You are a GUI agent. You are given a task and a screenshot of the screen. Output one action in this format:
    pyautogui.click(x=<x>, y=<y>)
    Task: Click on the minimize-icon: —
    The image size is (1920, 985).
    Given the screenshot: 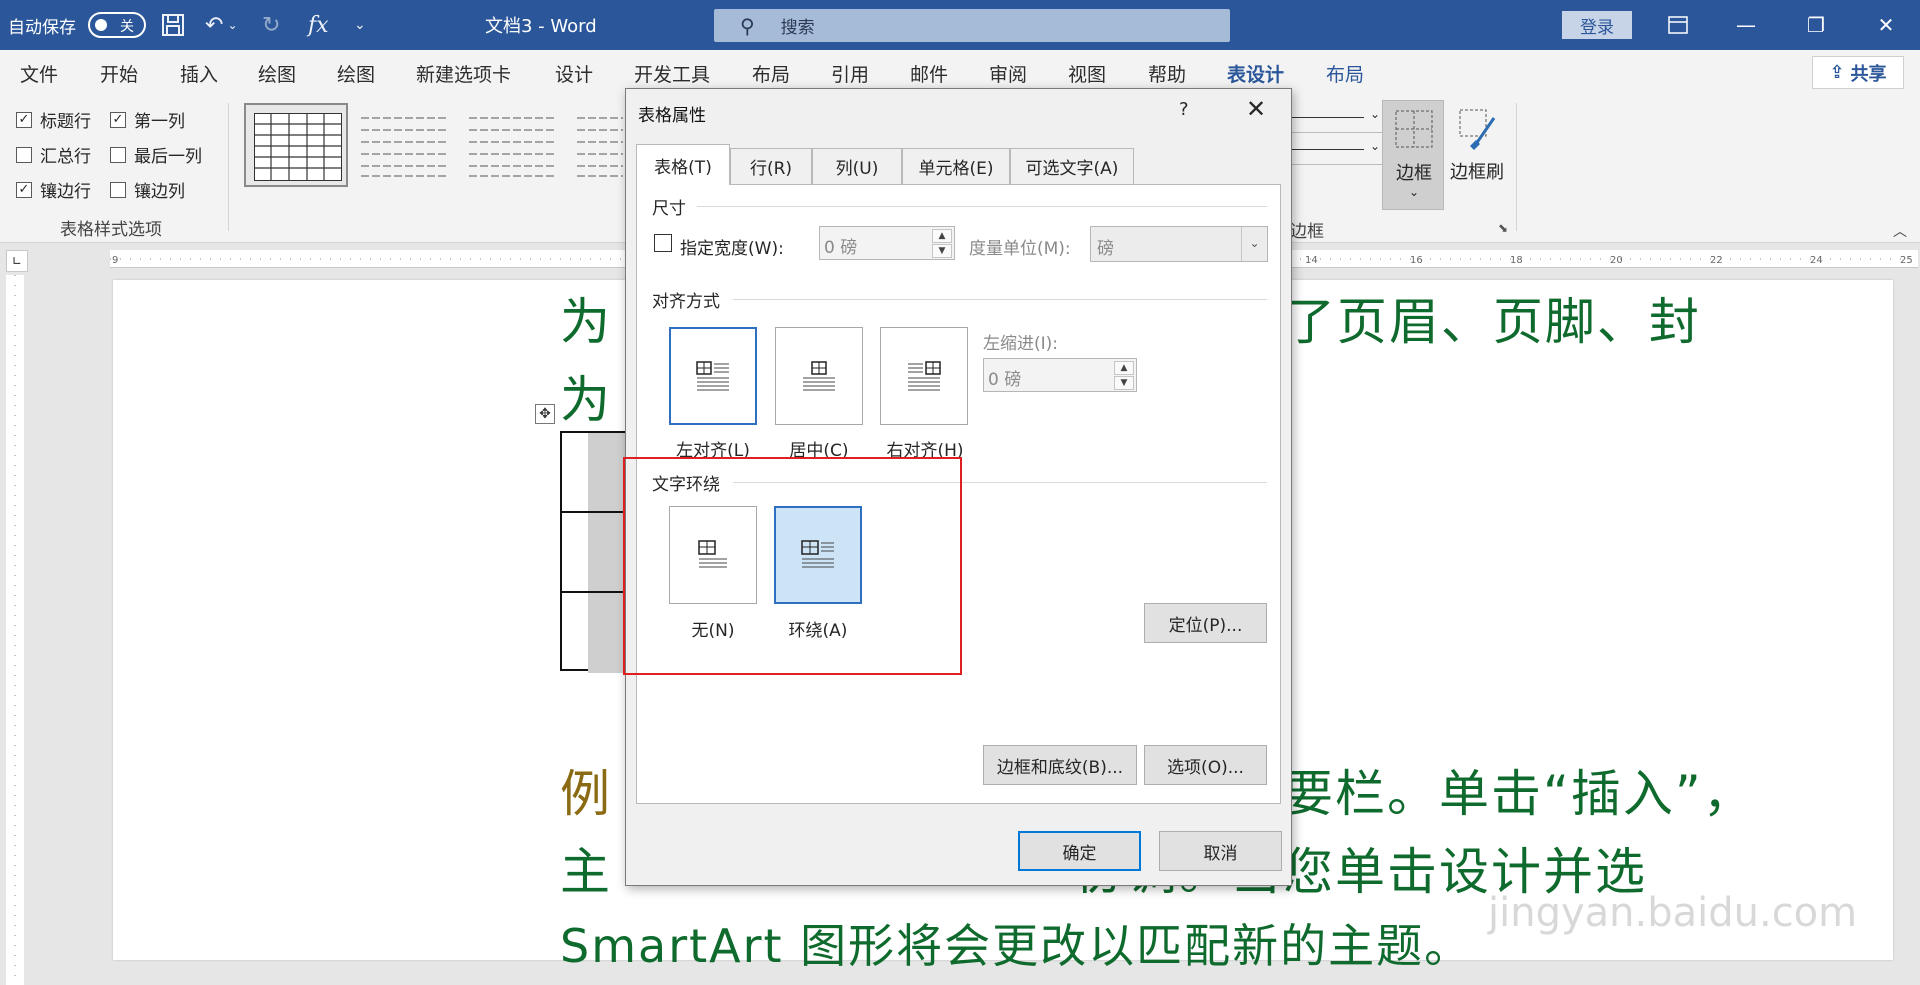 What is the action you would take?
    pyautogui.click(x=1746, y=25)
    